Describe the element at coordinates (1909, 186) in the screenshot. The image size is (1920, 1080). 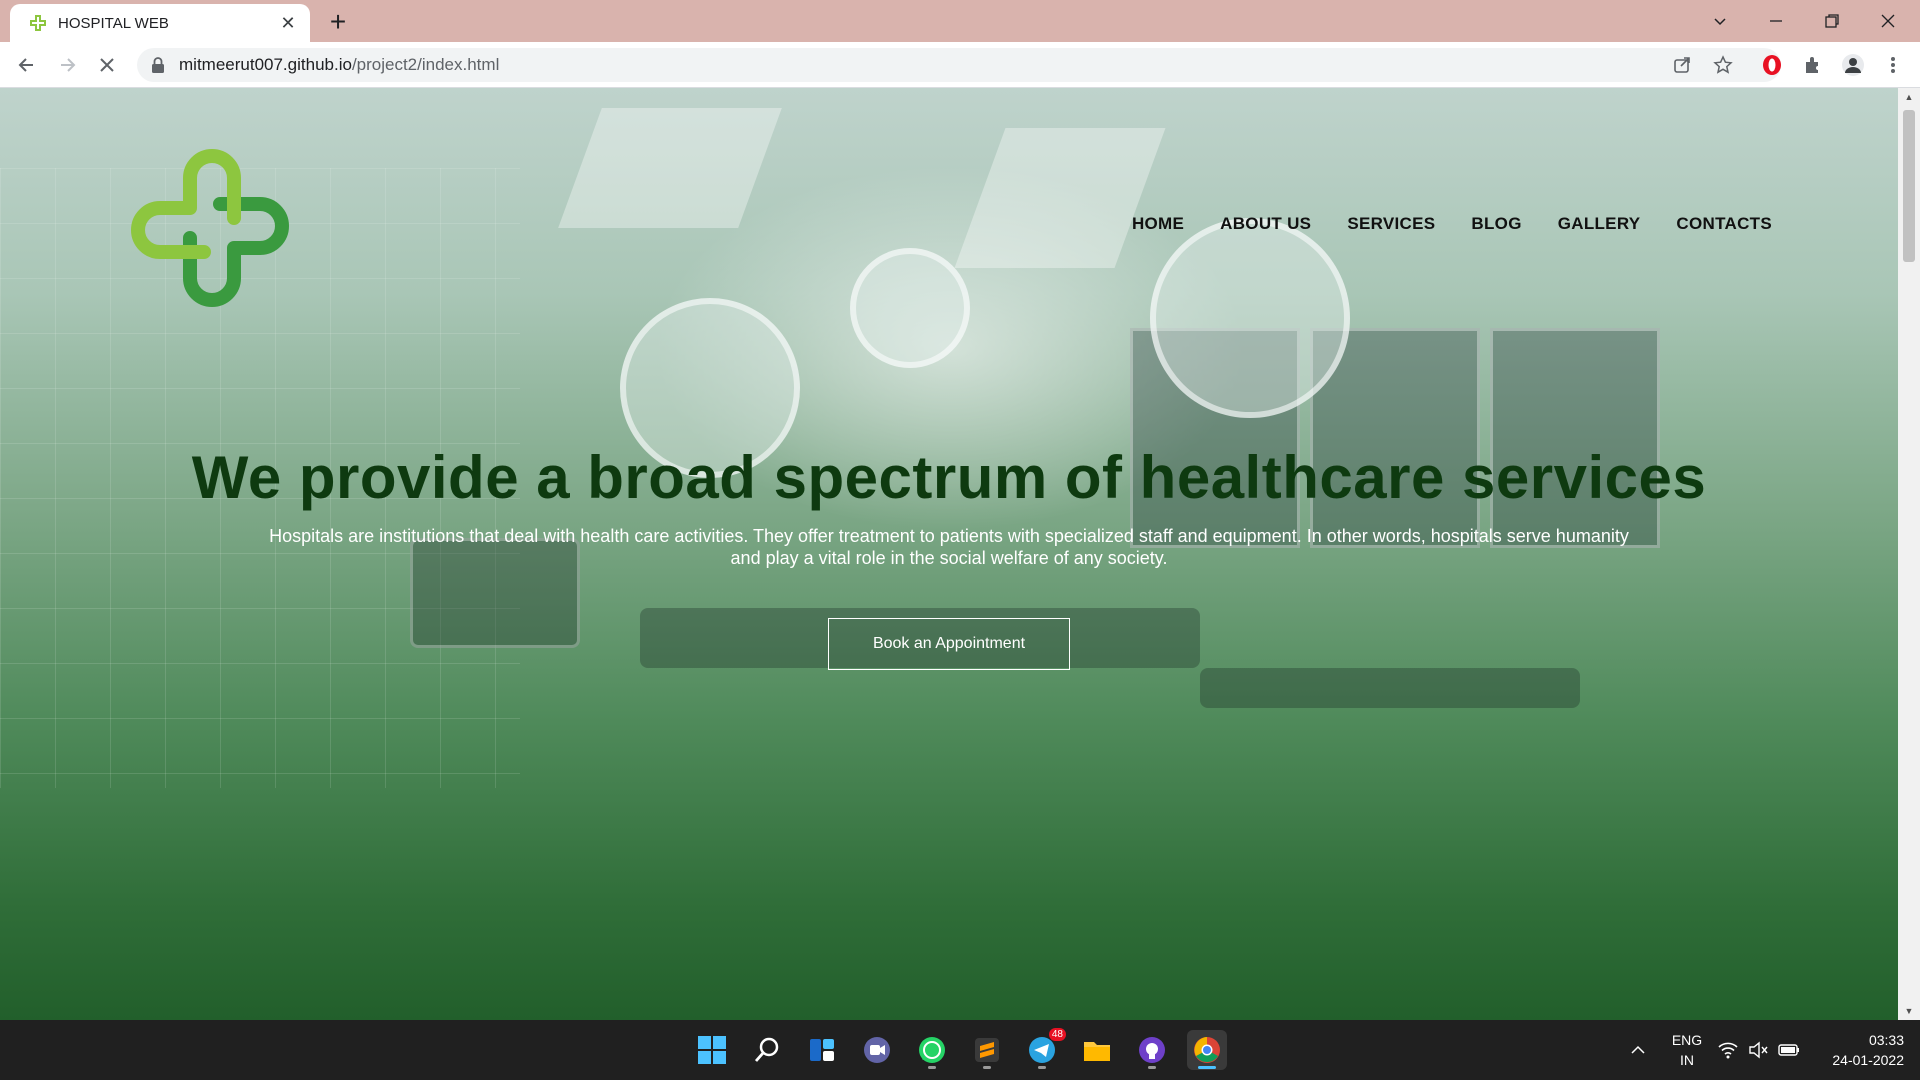
I see `scroll-thumb` at that location.